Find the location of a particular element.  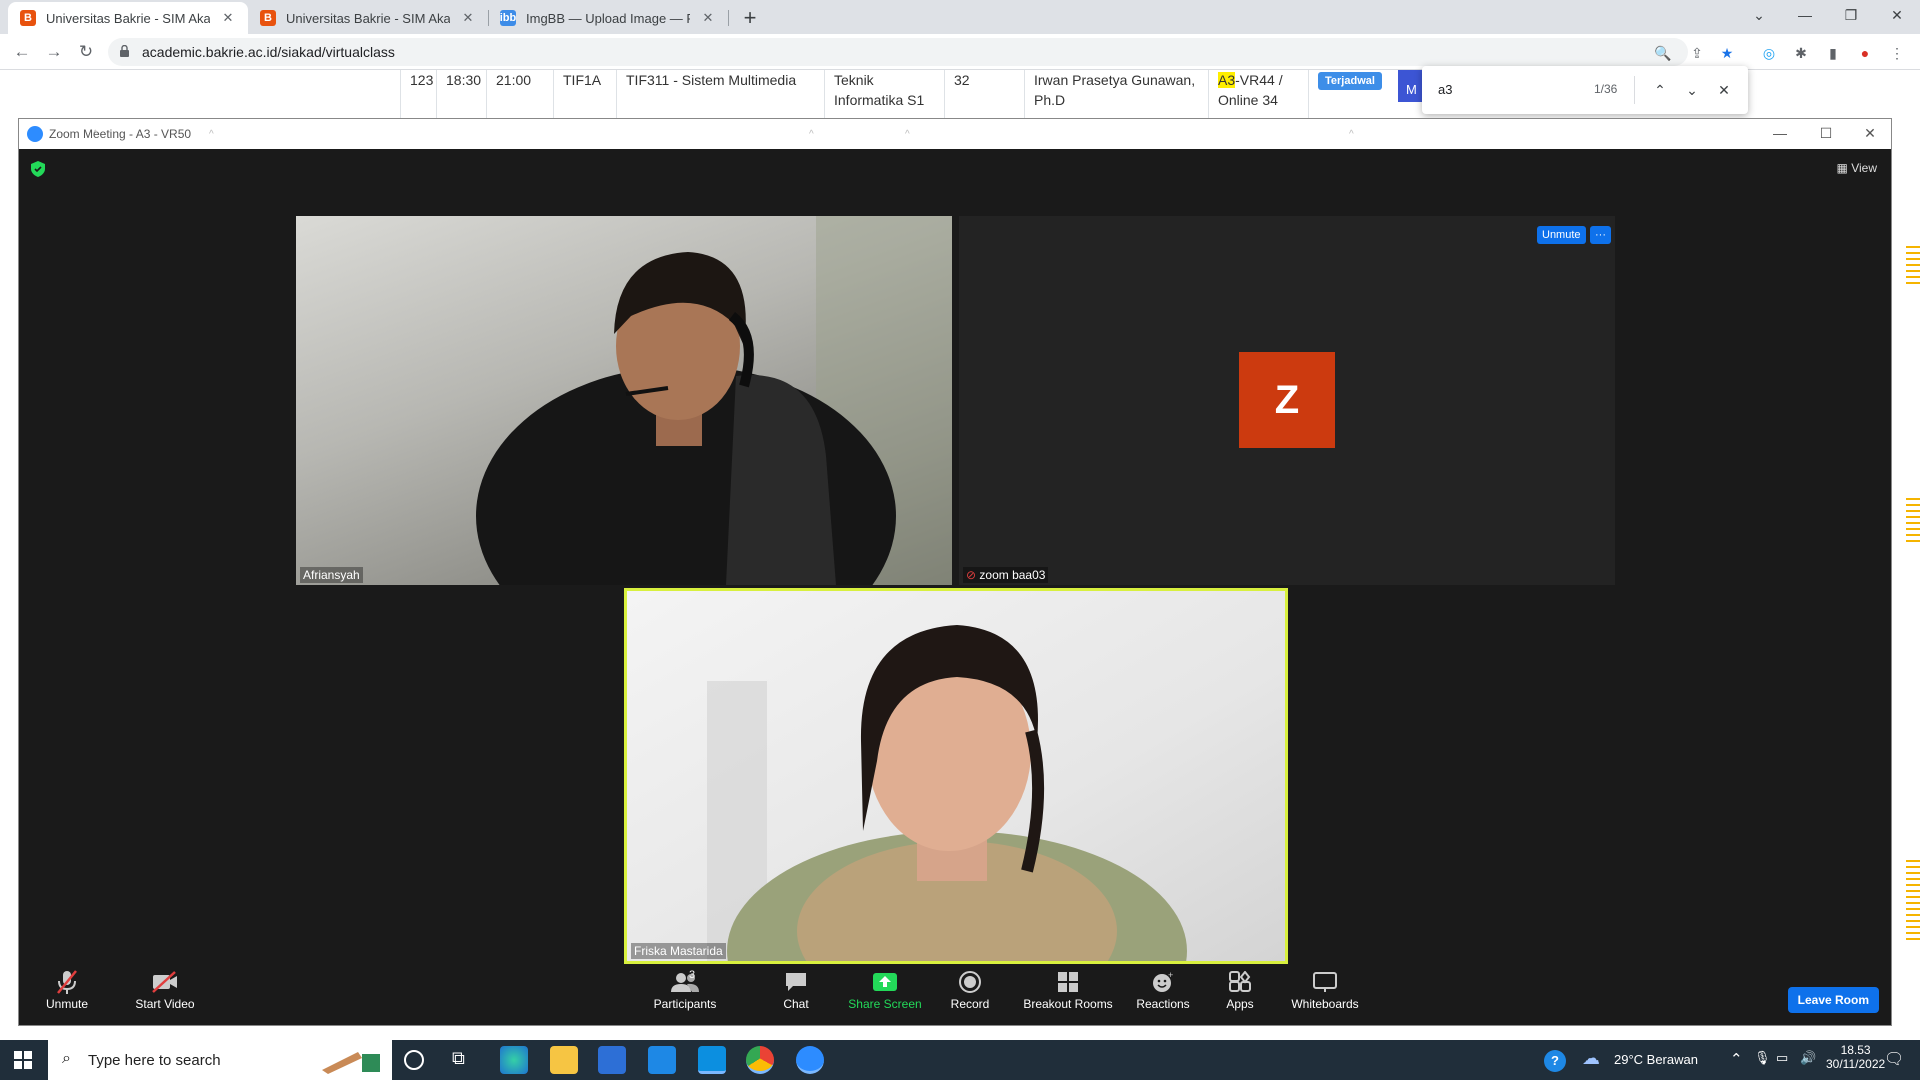

tab-bakrie-1: B Universitas Bakrie - SIM Akademik ✕ is located at coordinates (128, 18).